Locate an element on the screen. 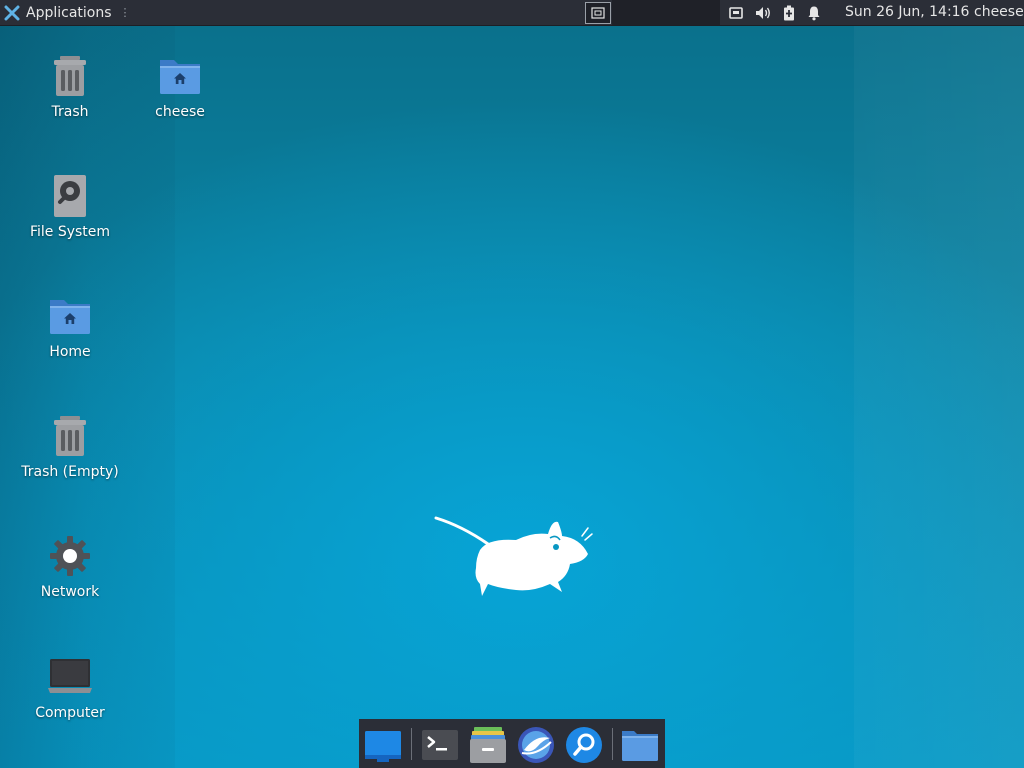 This screenshot has height=768, width=1024. workspace-switcher is located at coordinates (598, 13).